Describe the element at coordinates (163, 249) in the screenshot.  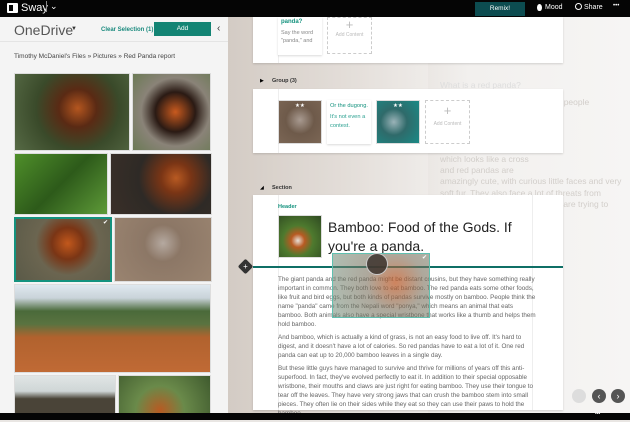
I see `photo-aardvark` at that location.